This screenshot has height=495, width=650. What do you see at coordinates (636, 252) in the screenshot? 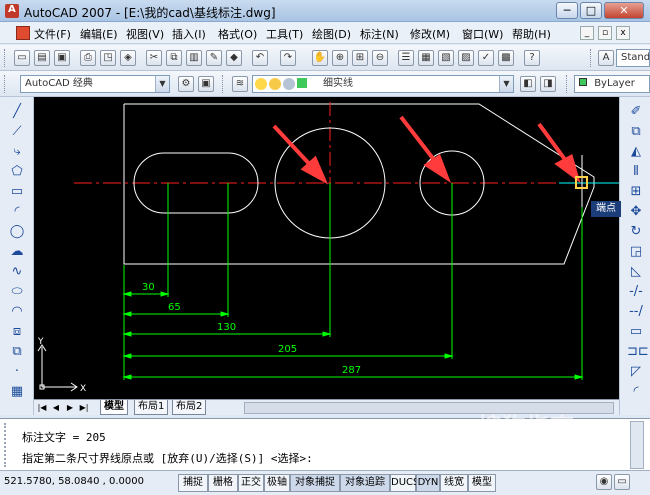
I see `scale-icon: ◲` at bounding box center [636, 252].